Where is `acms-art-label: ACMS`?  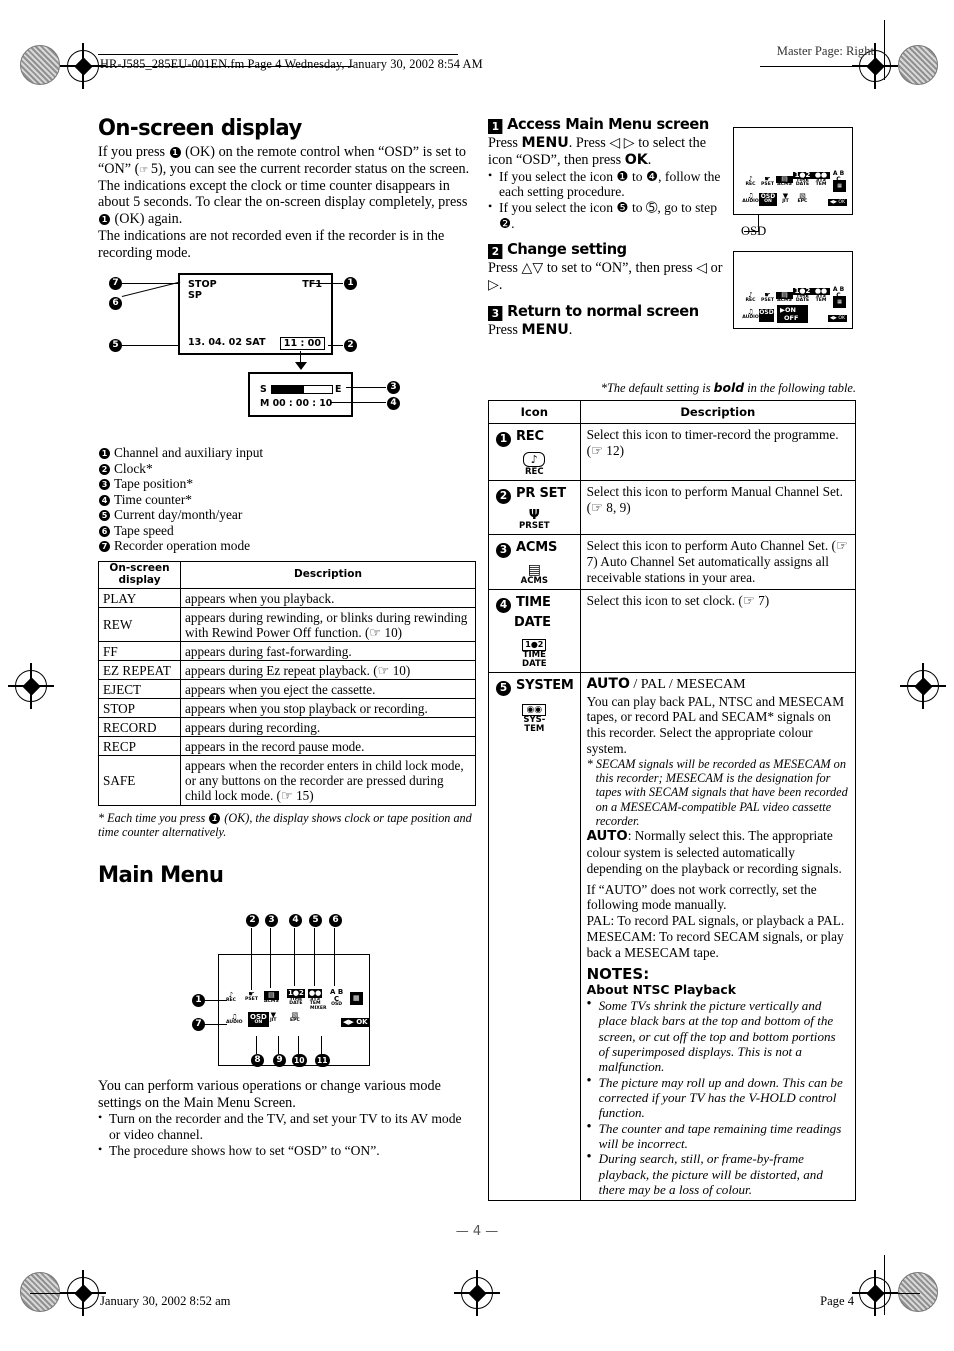
acms-art-label: ACMS is located at coordinates (534, 581).